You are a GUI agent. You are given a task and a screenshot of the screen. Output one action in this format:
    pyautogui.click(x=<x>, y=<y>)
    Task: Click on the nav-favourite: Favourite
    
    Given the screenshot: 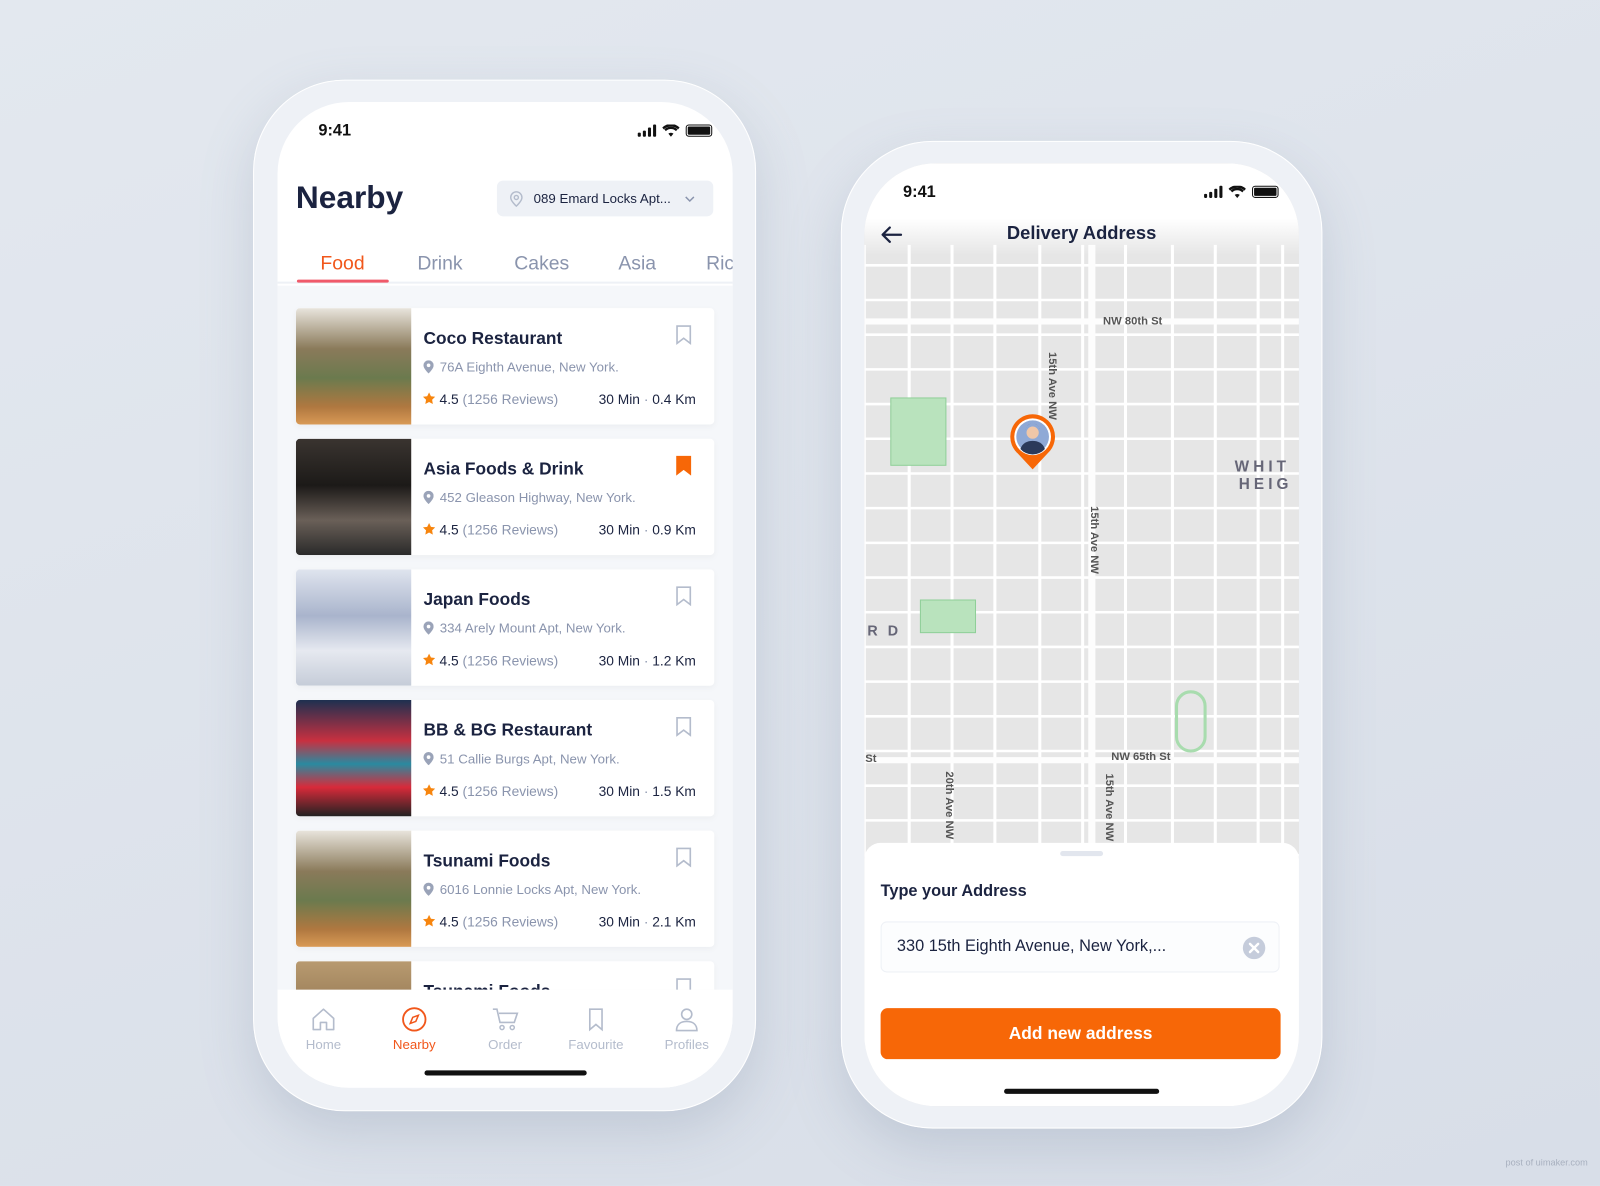 What is the action you would take?
    pyautogui.click(x=595, y=1029)
    